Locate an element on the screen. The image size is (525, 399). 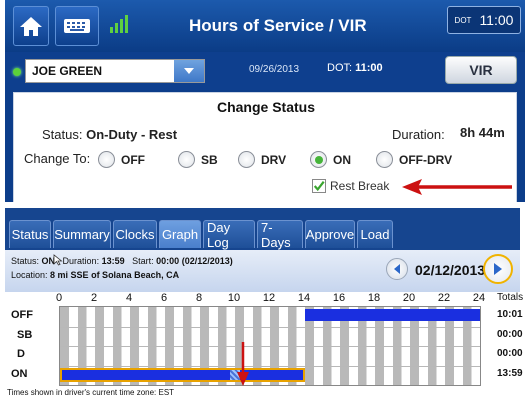
radio-drv: DRV is located at coordinates (262, 159).